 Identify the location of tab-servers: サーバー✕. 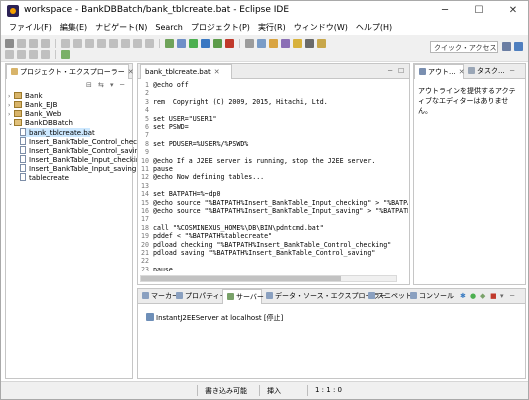
(247, 296).